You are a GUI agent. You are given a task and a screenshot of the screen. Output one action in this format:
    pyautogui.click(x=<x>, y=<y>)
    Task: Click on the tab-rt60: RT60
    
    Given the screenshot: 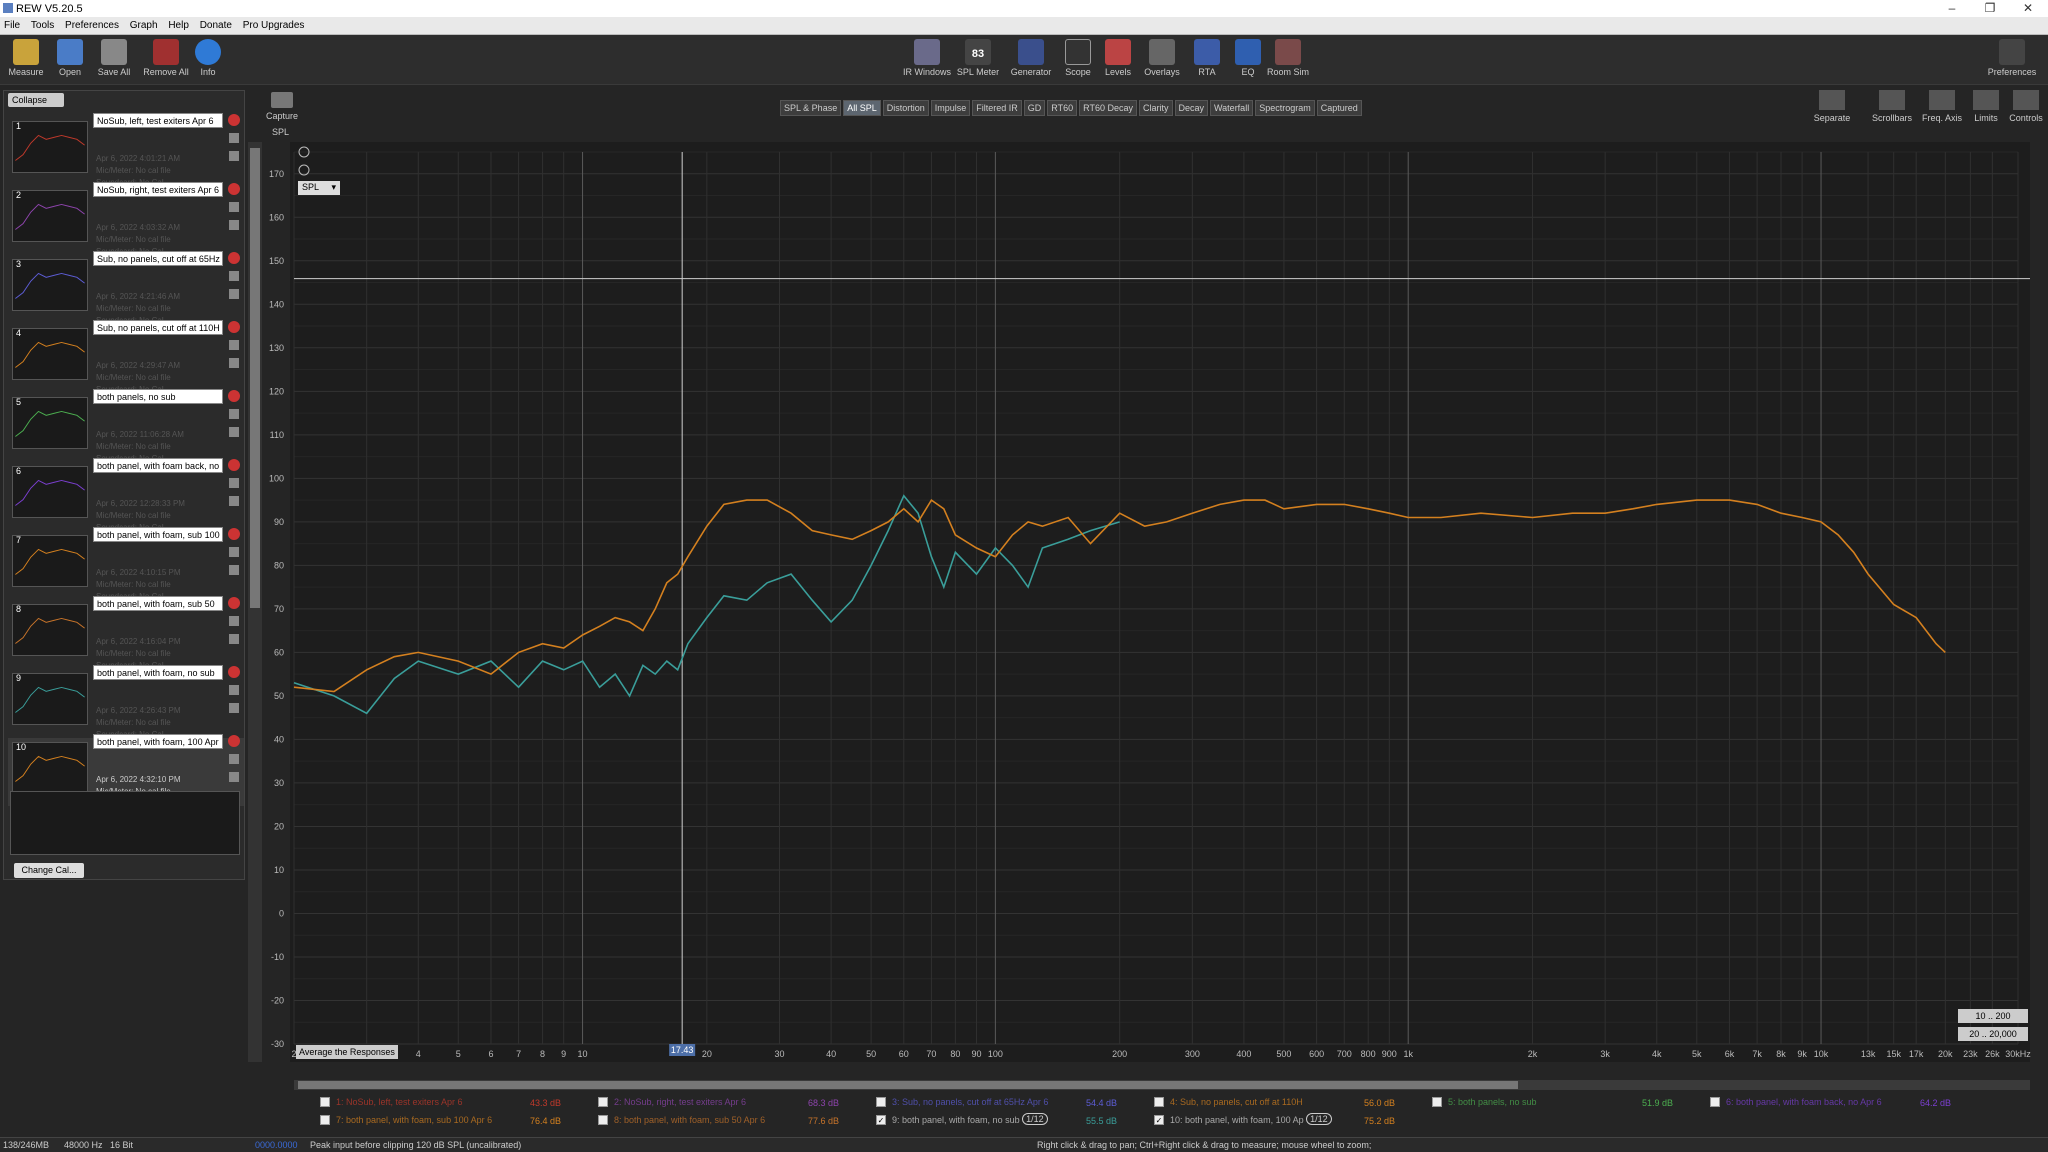 What is the action you would take?
    pyautogui.click(x=1062, y=108)
    